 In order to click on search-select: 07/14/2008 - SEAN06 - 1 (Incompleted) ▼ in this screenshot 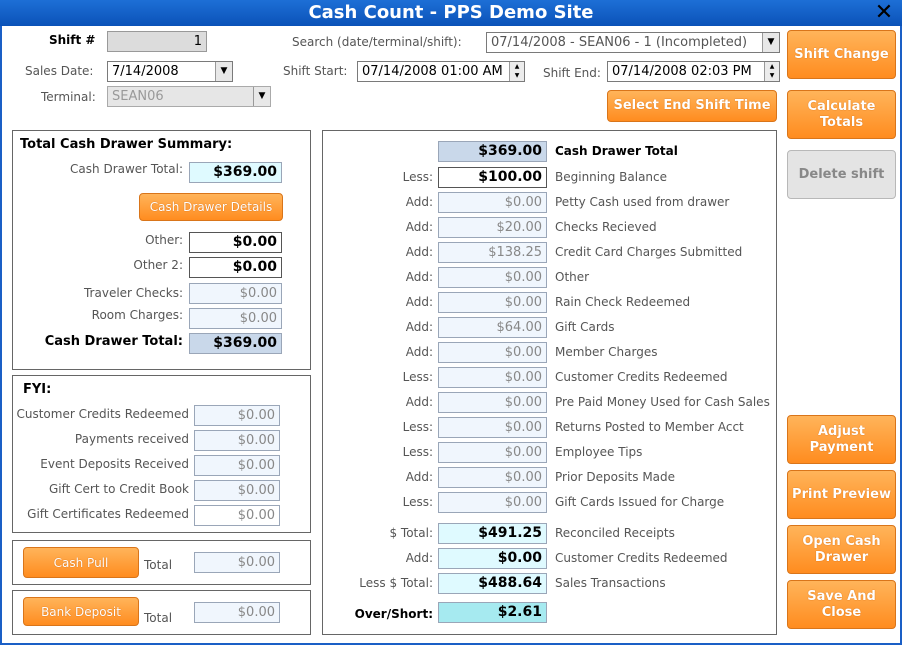, I will do `click(633, 42)`.